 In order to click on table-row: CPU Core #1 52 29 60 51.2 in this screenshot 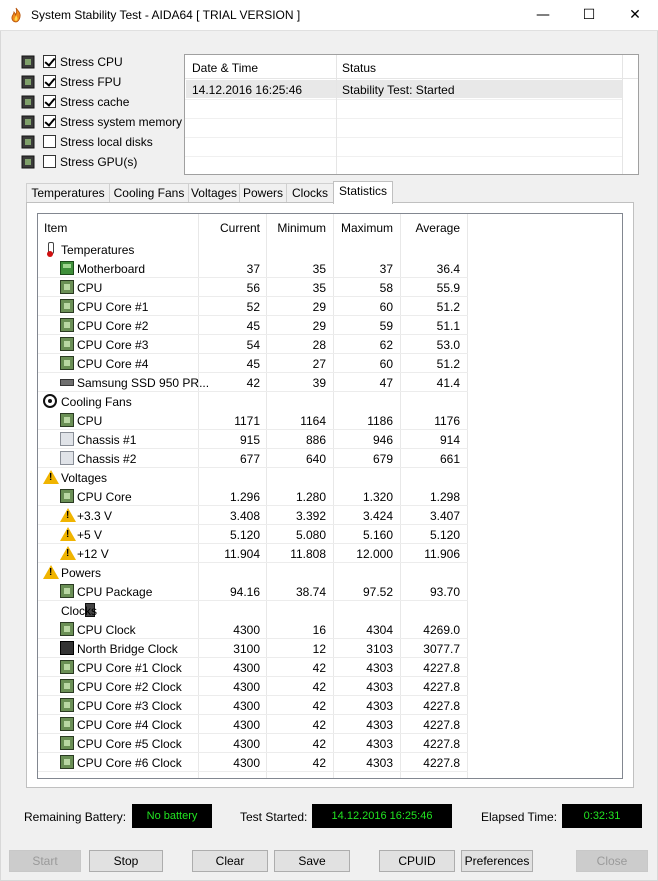, I will do `click(253, 306)`.